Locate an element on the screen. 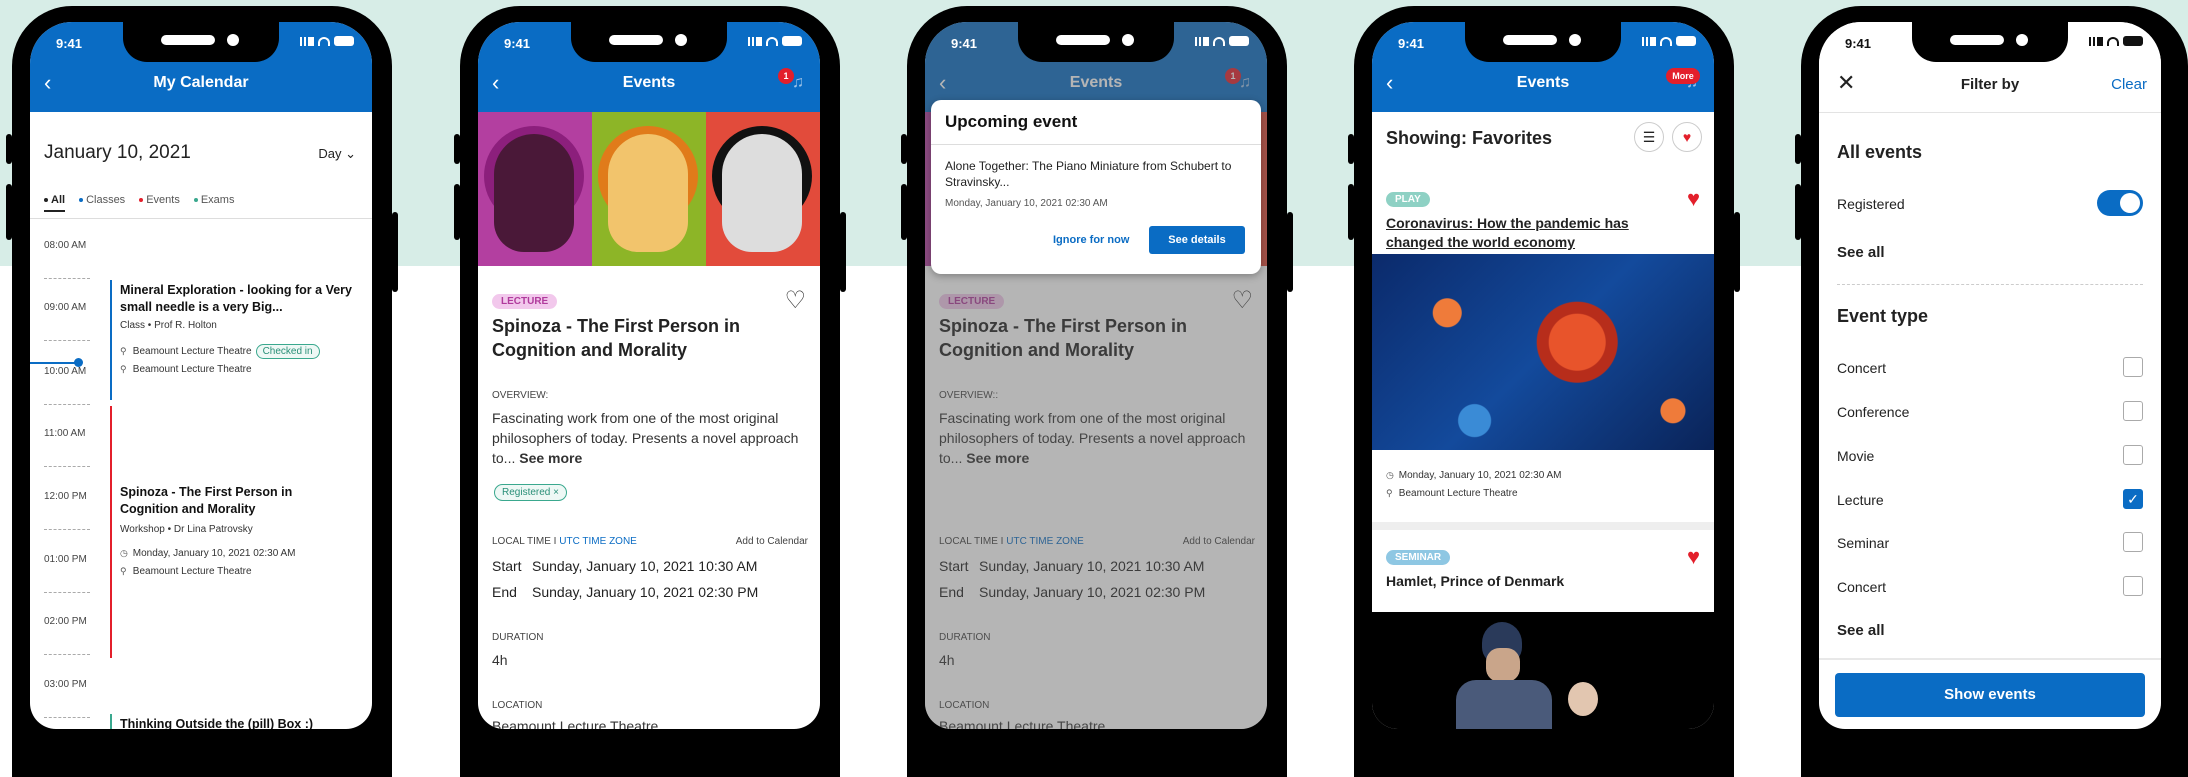 Image resolution: width=2188 pixels, height=777 pixels. registered-toggle is located at coordinates (2120, 203).